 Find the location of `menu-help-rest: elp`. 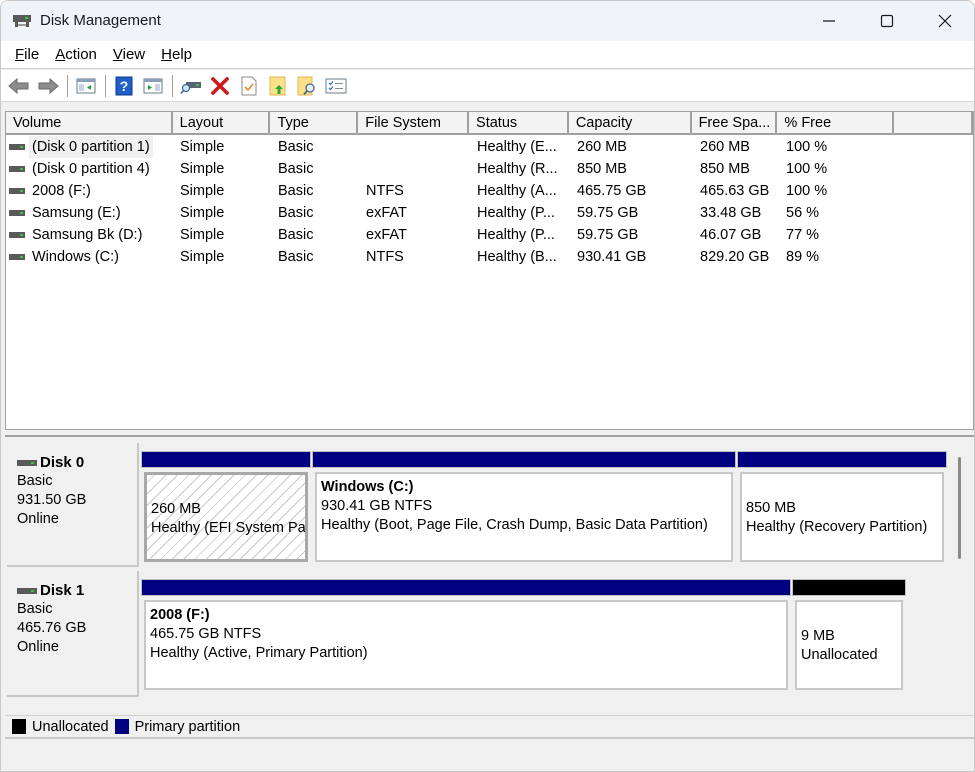

menu-help-rest: elp is located at coordinates (182, 54).